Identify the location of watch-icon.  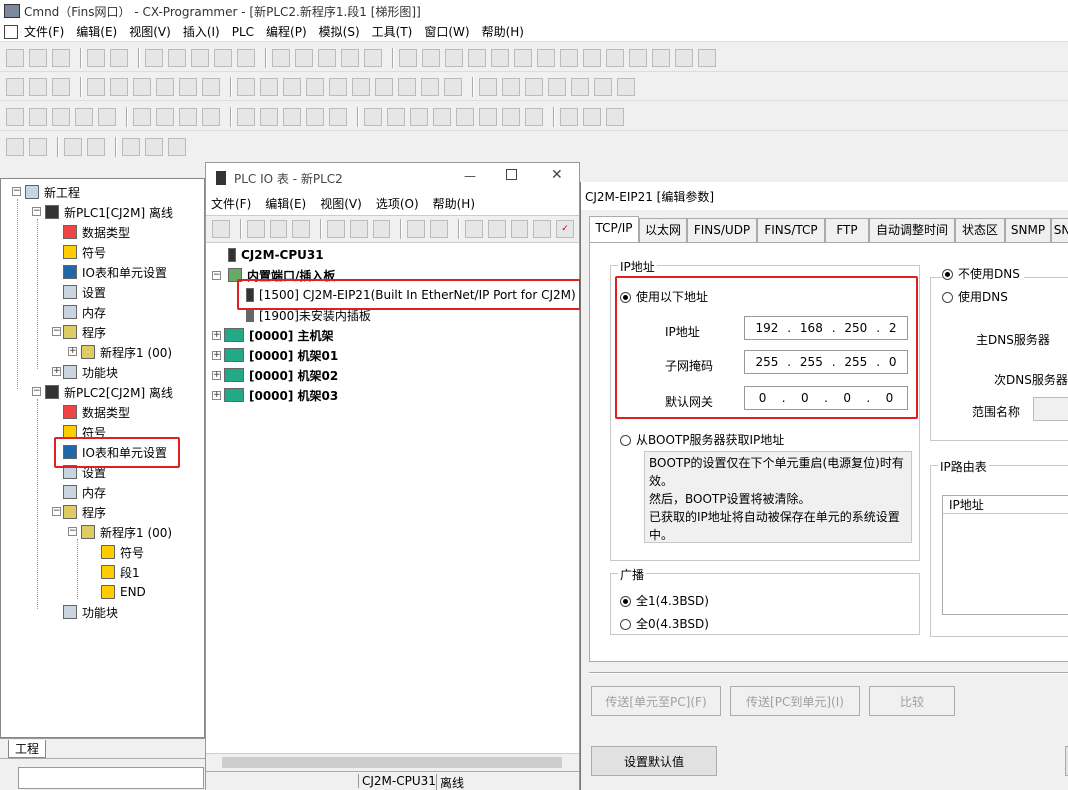
(488, 86).